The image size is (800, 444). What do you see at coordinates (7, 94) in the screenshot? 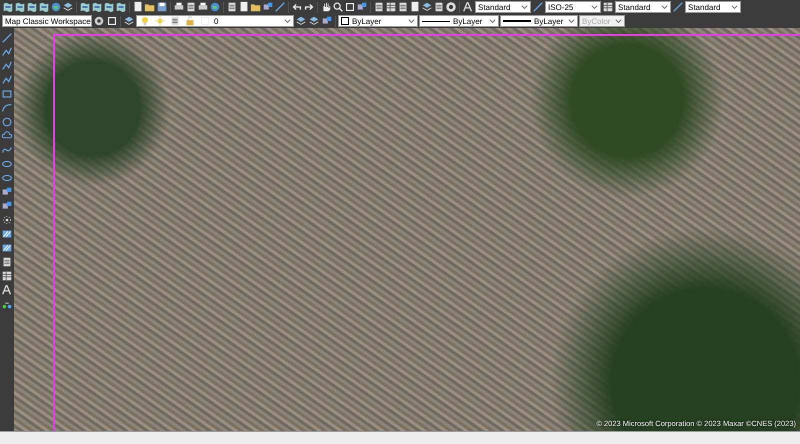
I see `rectangle-tool-icon` at bounding box center [7, 94].